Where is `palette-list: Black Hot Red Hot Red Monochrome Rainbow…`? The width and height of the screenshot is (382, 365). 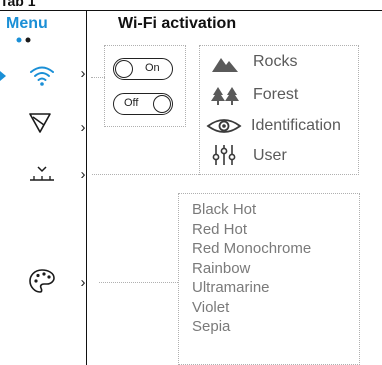
palette-list: Black Hot Red Hot Red Monochrome Rainbow… is located at coordinates (251, 268).